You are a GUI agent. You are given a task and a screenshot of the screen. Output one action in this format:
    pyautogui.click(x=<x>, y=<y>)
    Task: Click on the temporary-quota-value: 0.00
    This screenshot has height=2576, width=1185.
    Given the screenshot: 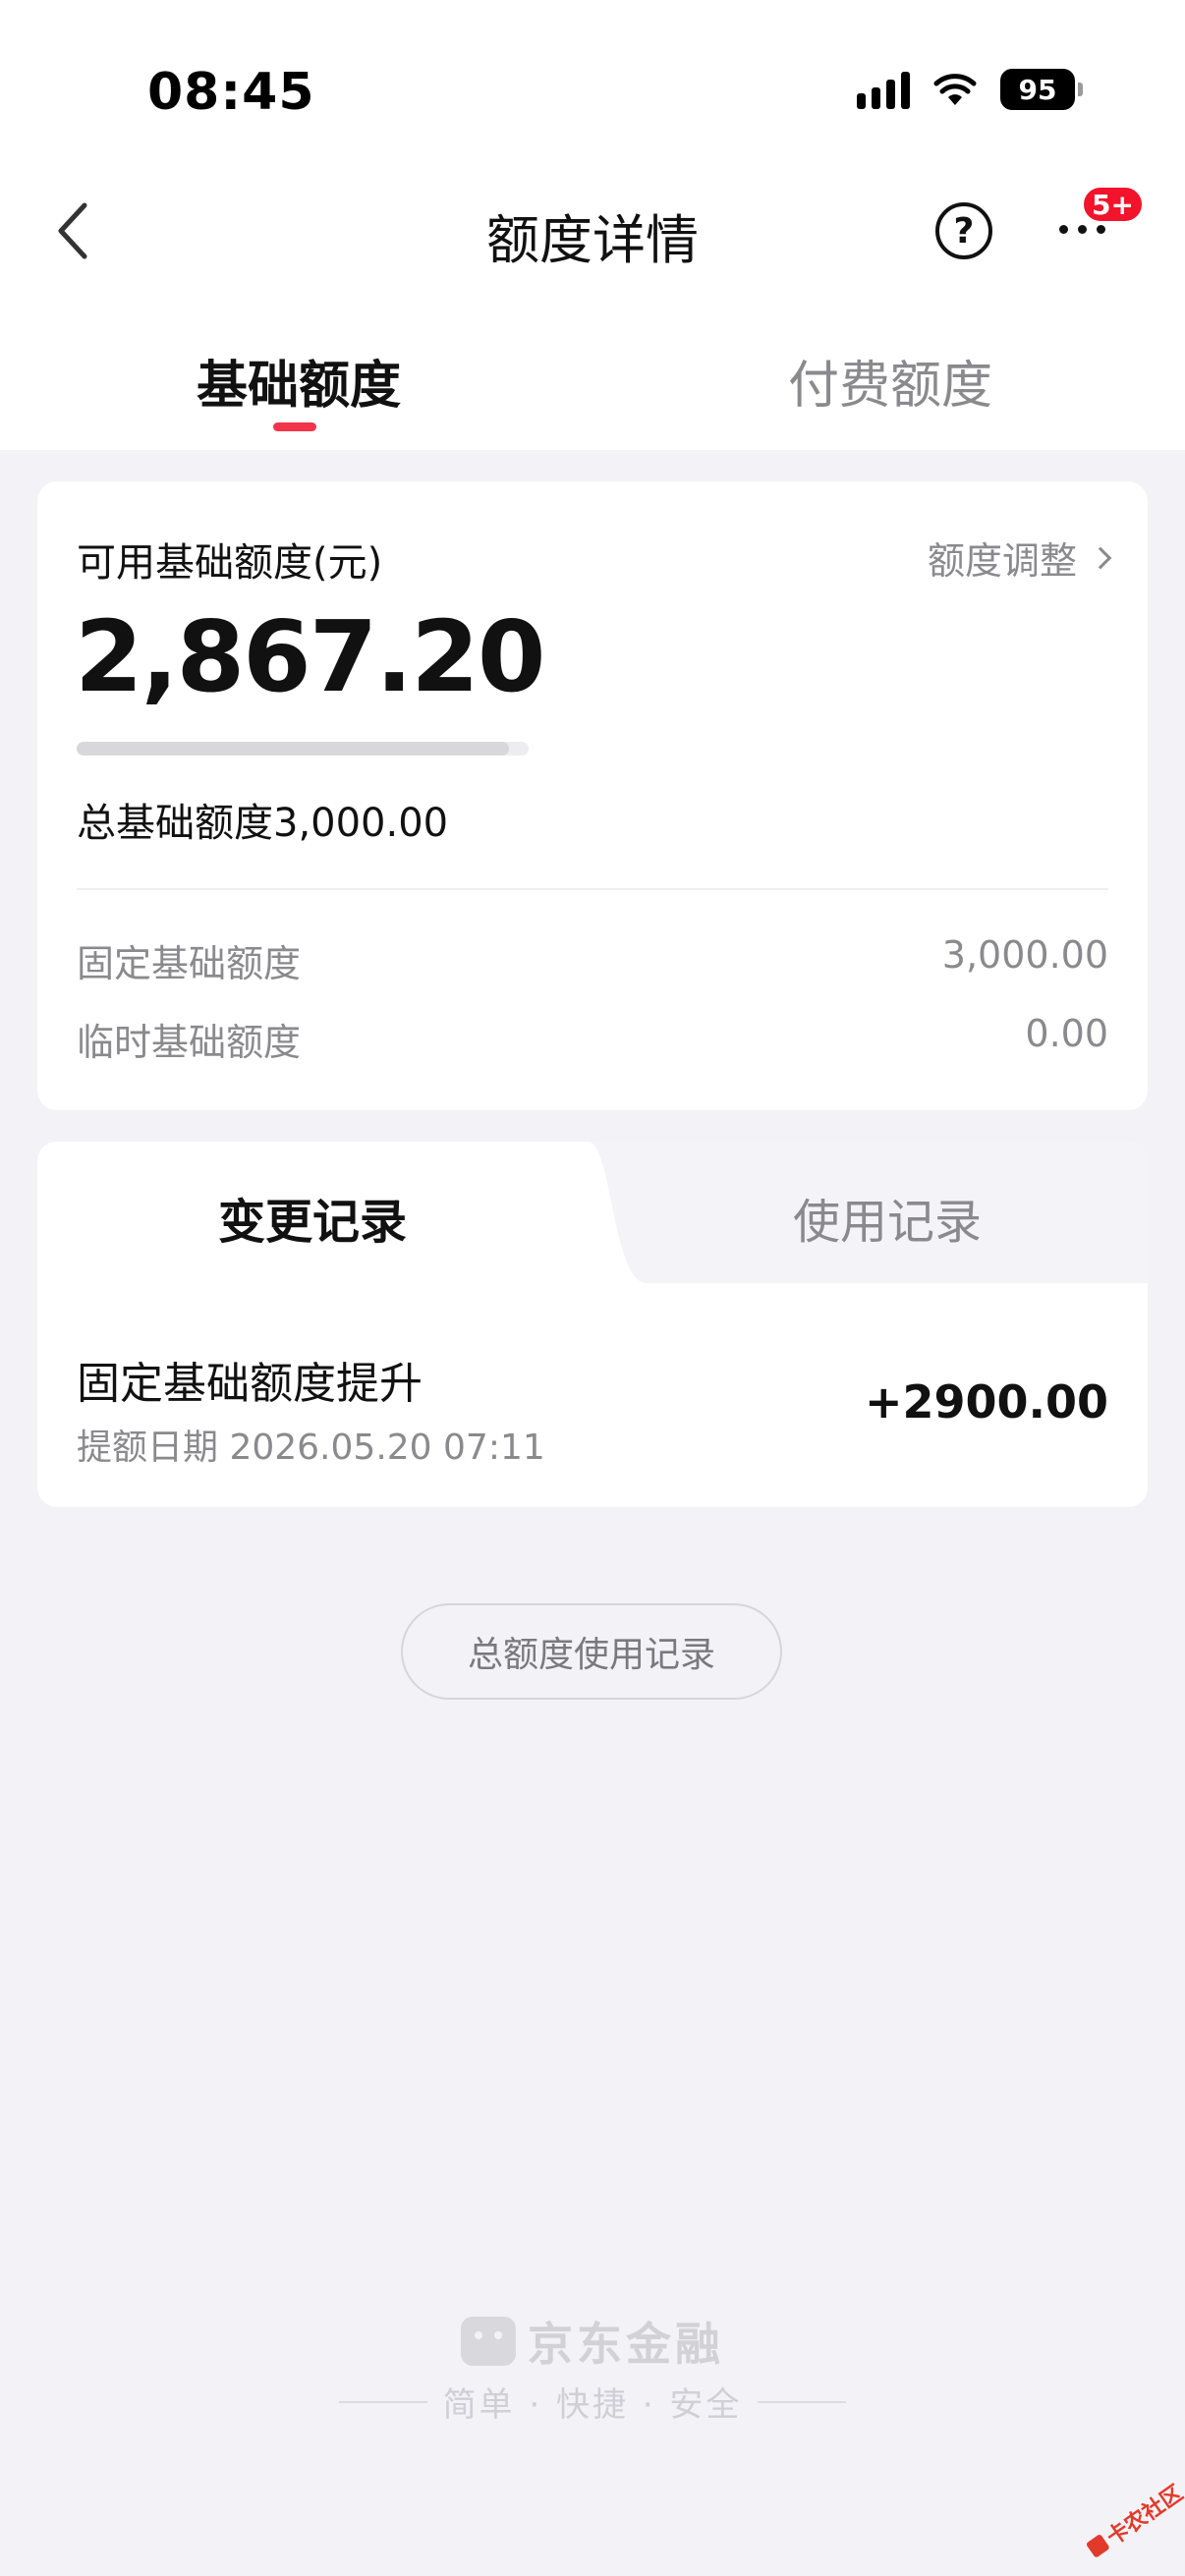 What is the action you would take?
    pyautogui.click(x=1067, y=1033)
    